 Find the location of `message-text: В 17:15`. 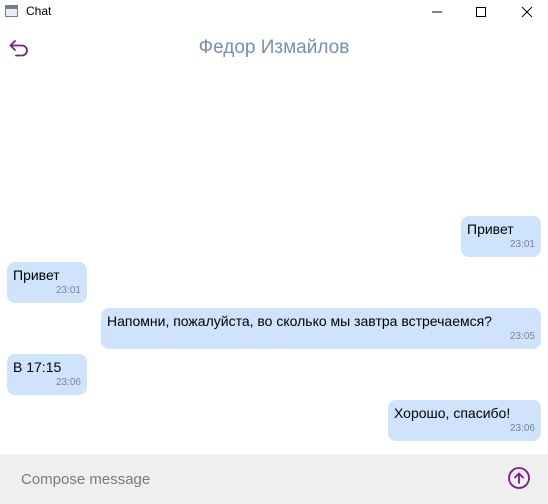

message-text: В 17:15 is located at coordinates (37, 367).